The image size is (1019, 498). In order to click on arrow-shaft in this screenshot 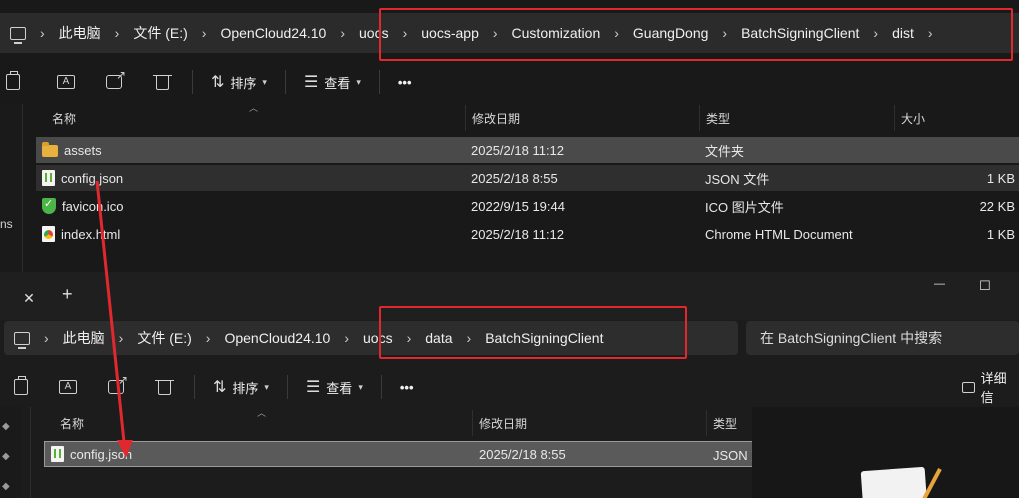, I will do `click(110, 311)`.